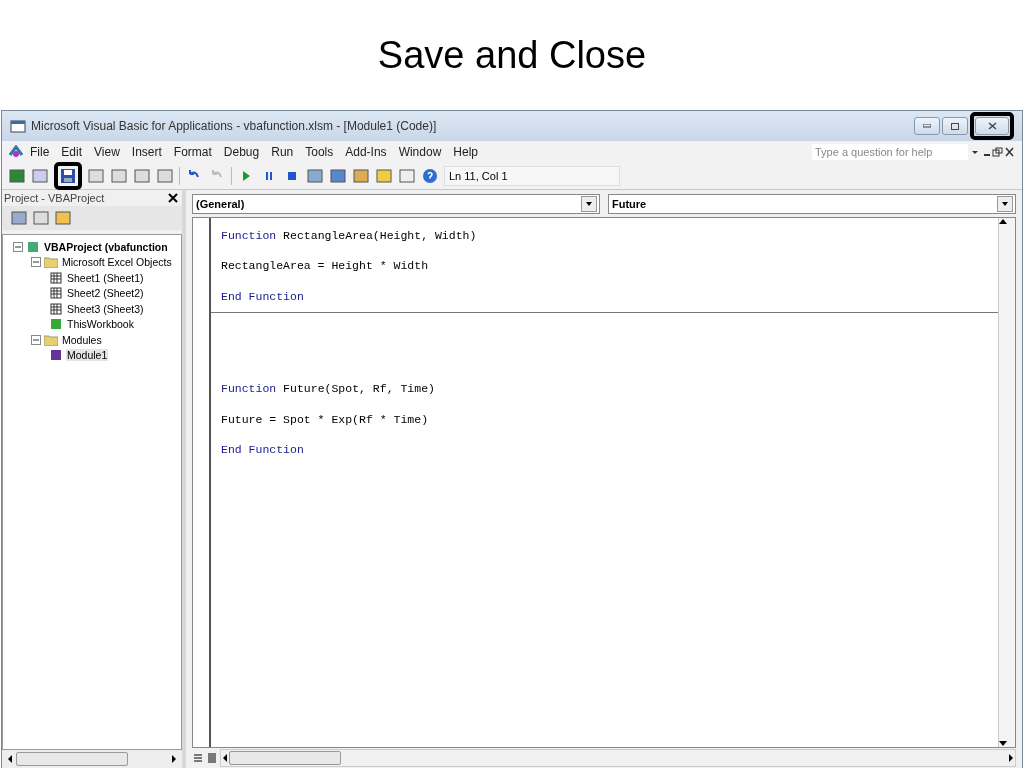  Describe the element at coordinates (325, 266) in the screenshot. I see `code-line: RectangleArea = Height * Width` at that location.